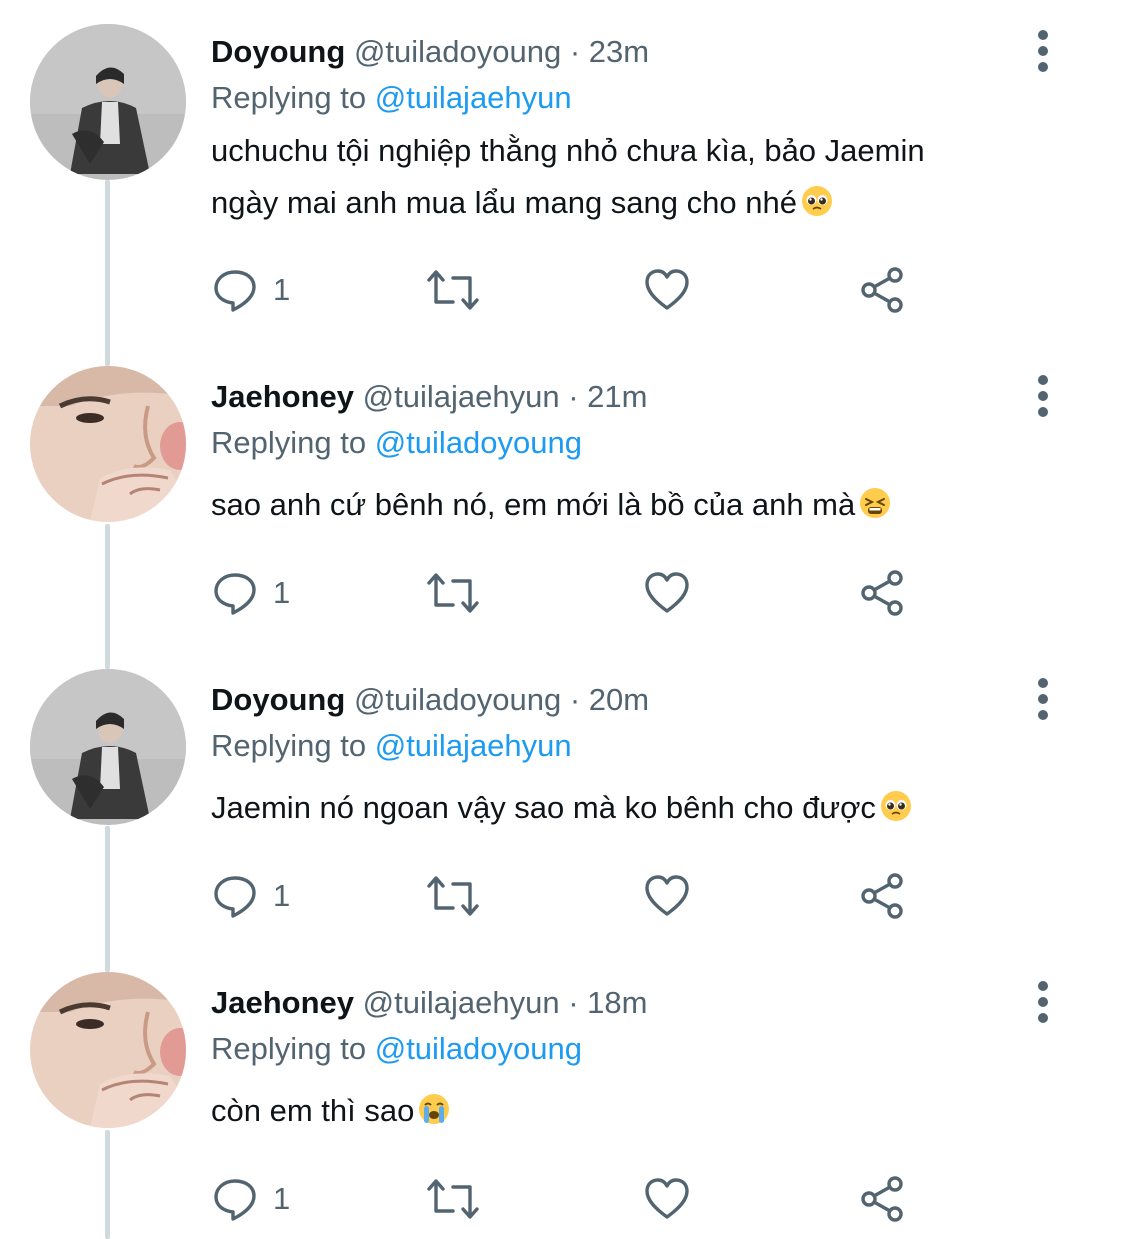 The image size is (1125, 1239). I want to click on tweet-header: Jaehoney @tuilajaehyun · 18m, so click(623, 1003).